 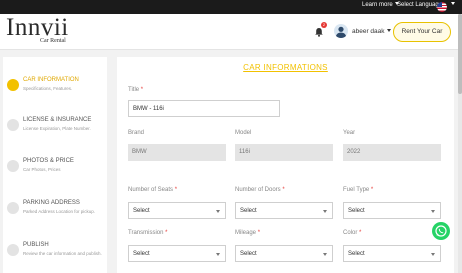 I want to click on top-bar: Learn more Select Language, so click(x=231, y=7).